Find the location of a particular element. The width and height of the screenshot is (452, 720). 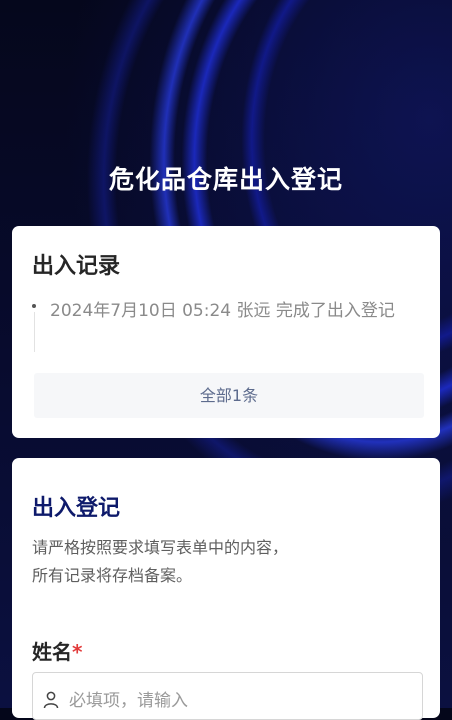

name-input-box is located at coordinates (227, 696).